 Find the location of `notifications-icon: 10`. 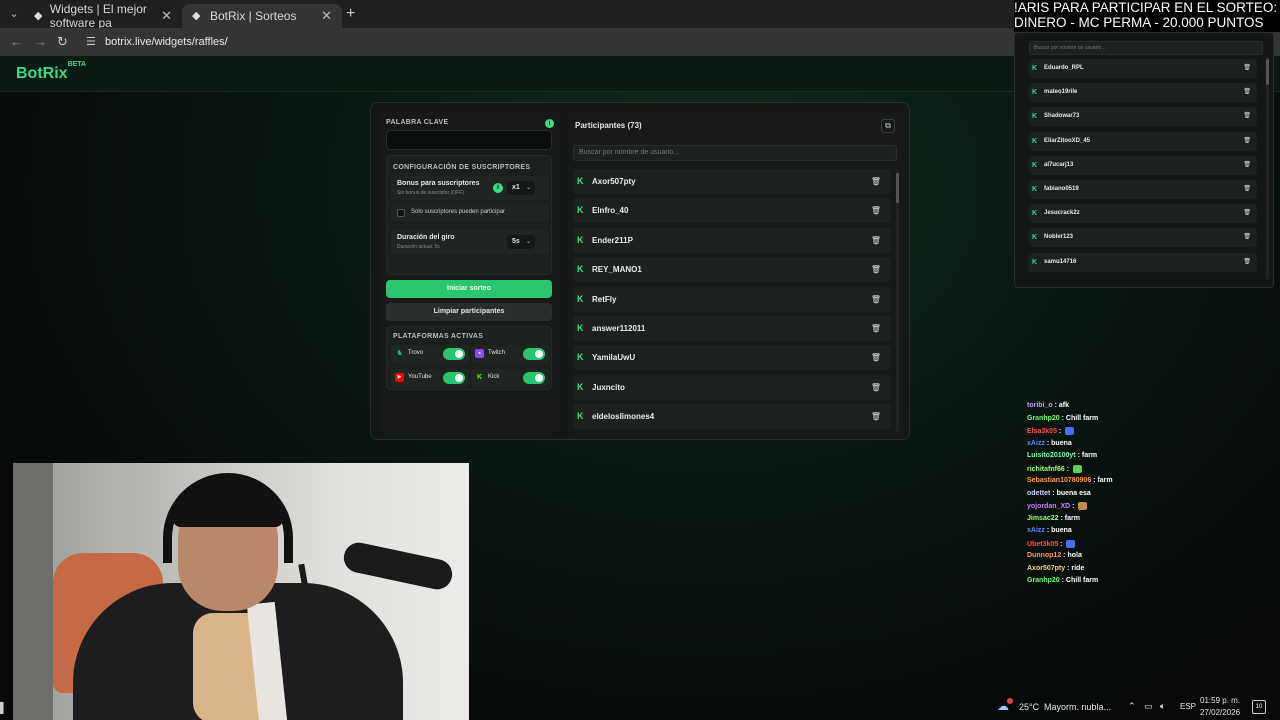

notifications-icon: 10 is located at coordinates (1259, 707).